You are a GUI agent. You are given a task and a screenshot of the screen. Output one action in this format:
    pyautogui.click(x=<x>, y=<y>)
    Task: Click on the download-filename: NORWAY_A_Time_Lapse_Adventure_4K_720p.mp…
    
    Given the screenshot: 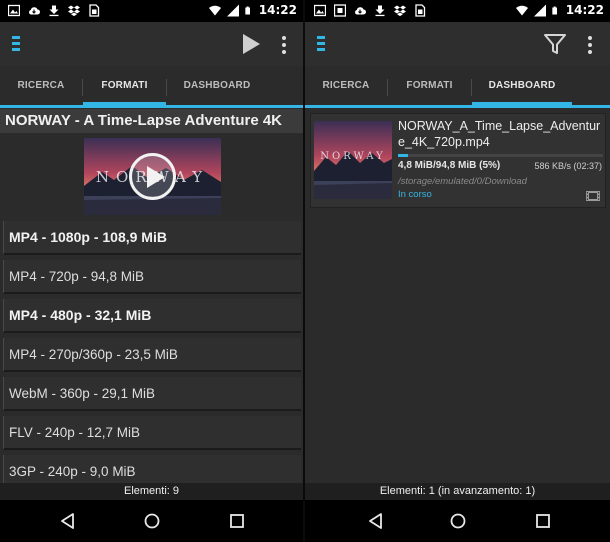 What is the action you would take?
    pyautogui.click(x=499, y=134)
    